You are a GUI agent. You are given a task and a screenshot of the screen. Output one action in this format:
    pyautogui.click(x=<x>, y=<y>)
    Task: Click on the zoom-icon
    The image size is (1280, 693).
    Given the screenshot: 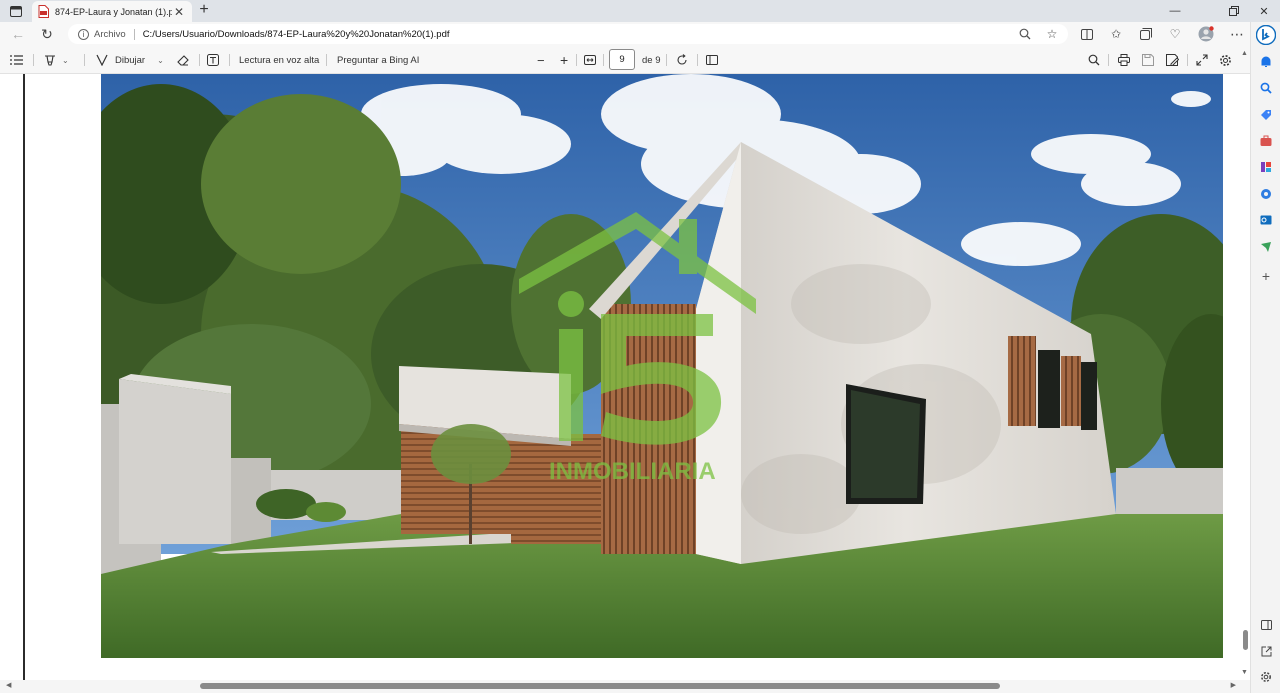 What is the action you would take?
    pyautogui.click(x=1025, y=34)
    